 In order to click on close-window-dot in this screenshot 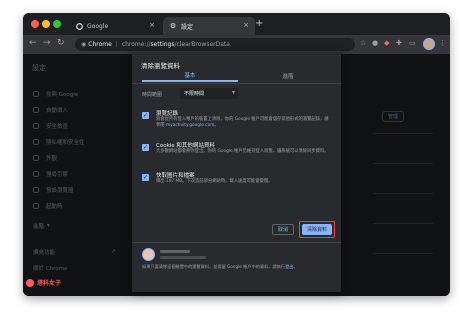, I will do `click(35, 24)`.